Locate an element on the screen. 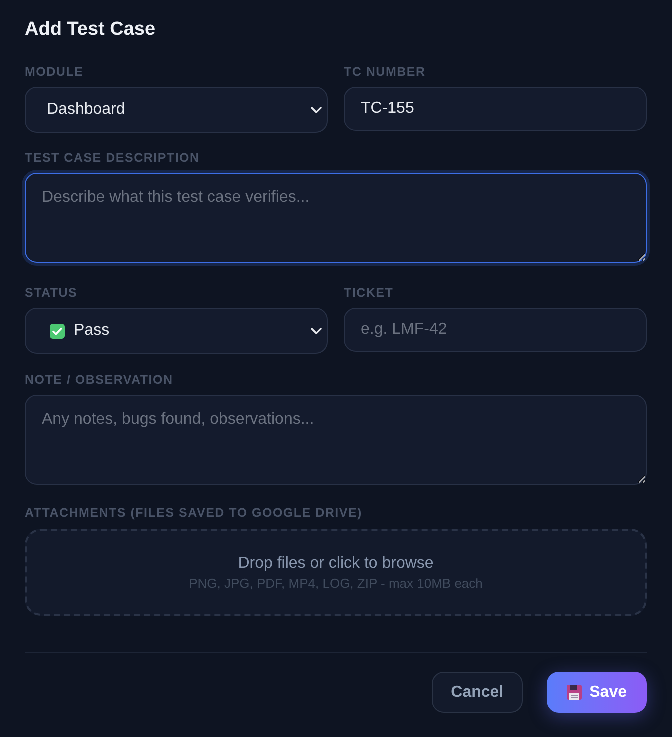 This screenshot has width=672, height=737. field-label: TICKET is located at coordinates (369, 293).